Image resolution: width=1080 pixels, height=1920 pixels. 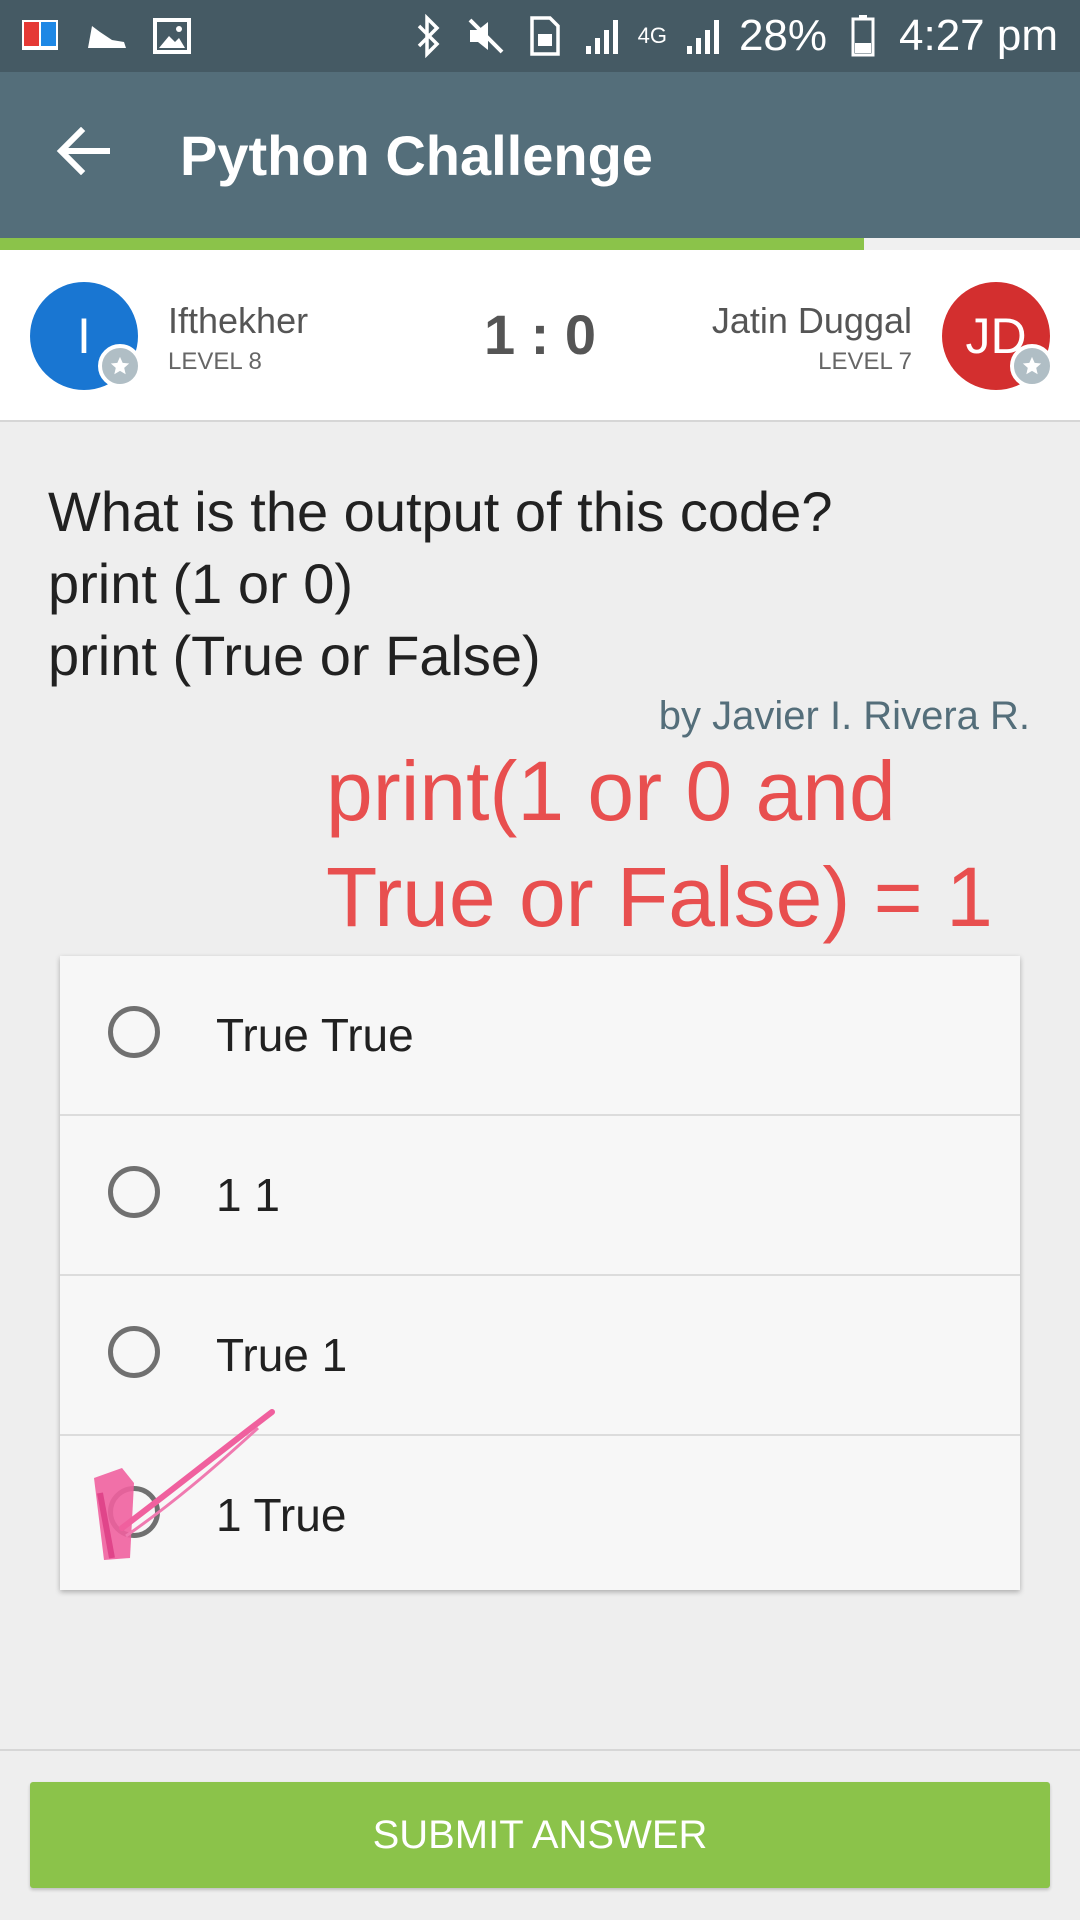 What do you see at coordinates (659, 897) in the screenshot?
I see `annotation-line: True or False) = 1` at bounding box center [659, 897].